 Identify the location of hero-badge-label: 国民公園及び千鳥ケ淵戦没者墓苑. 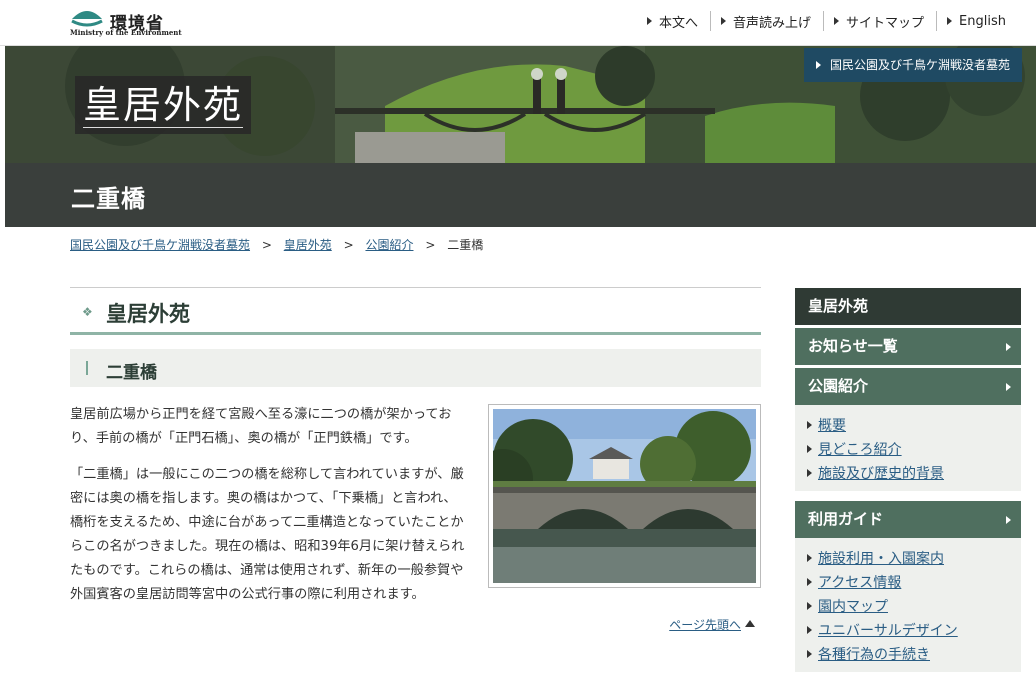
(919, 65).